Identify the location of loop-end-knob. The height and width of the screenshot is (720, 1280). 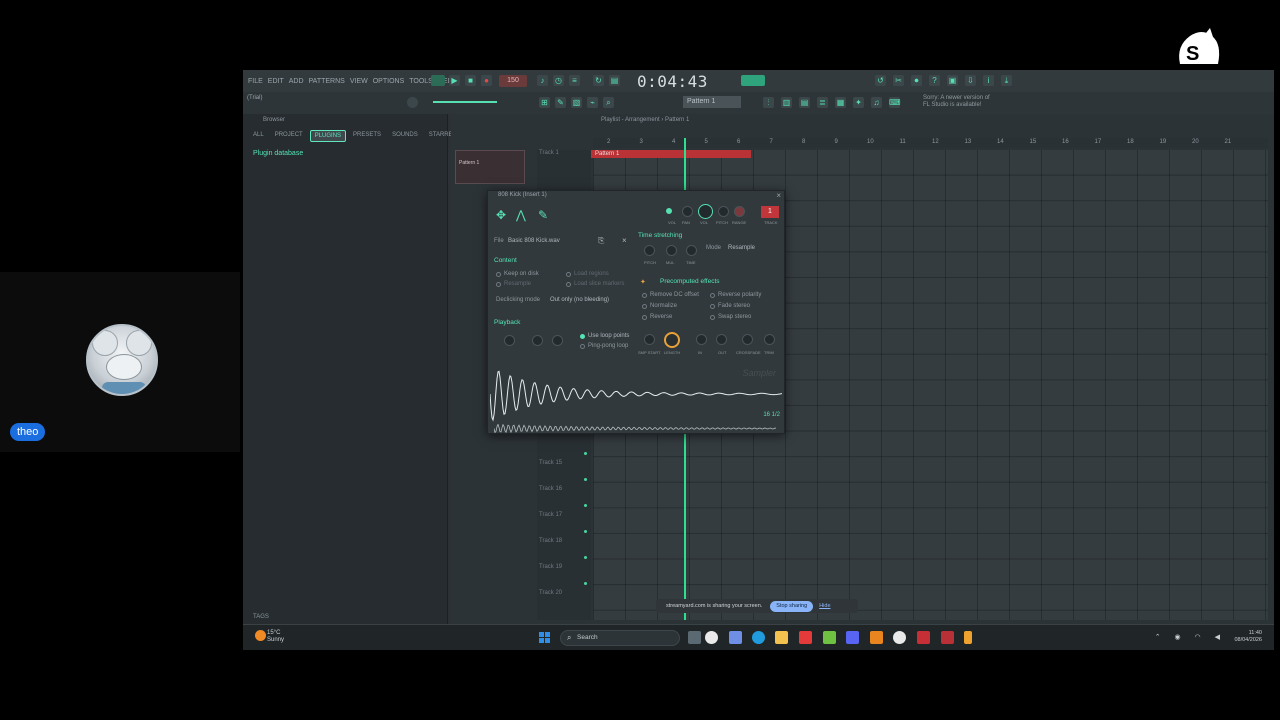
(557, 340).